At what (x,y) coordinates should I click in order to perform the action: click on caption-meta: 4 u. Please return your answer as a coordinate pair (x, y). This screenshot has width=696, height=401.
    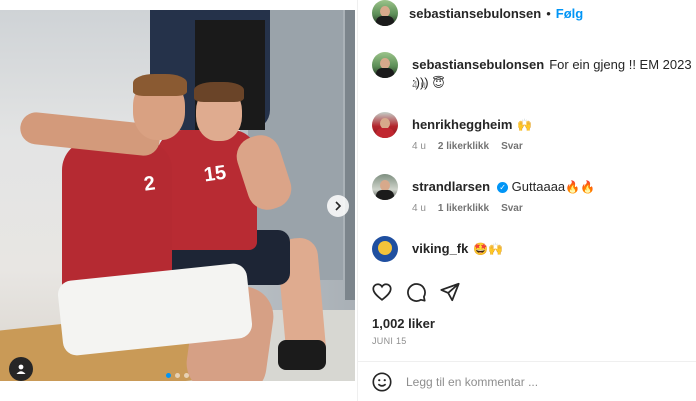
    Looking at the image, I should click on (419, 85).